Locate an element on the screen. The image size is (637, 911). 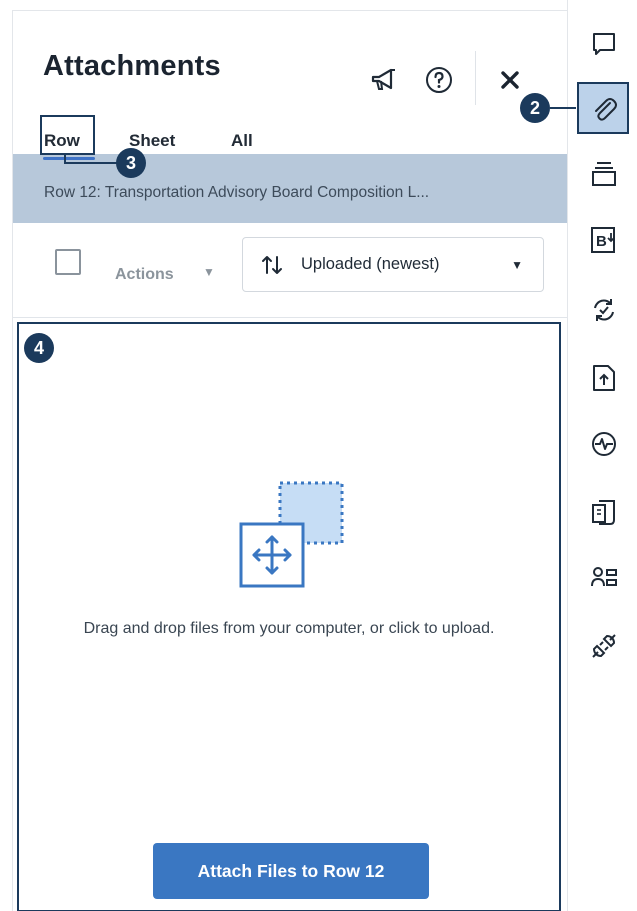
drag-drop-icon is located at coordinates (291, 534).